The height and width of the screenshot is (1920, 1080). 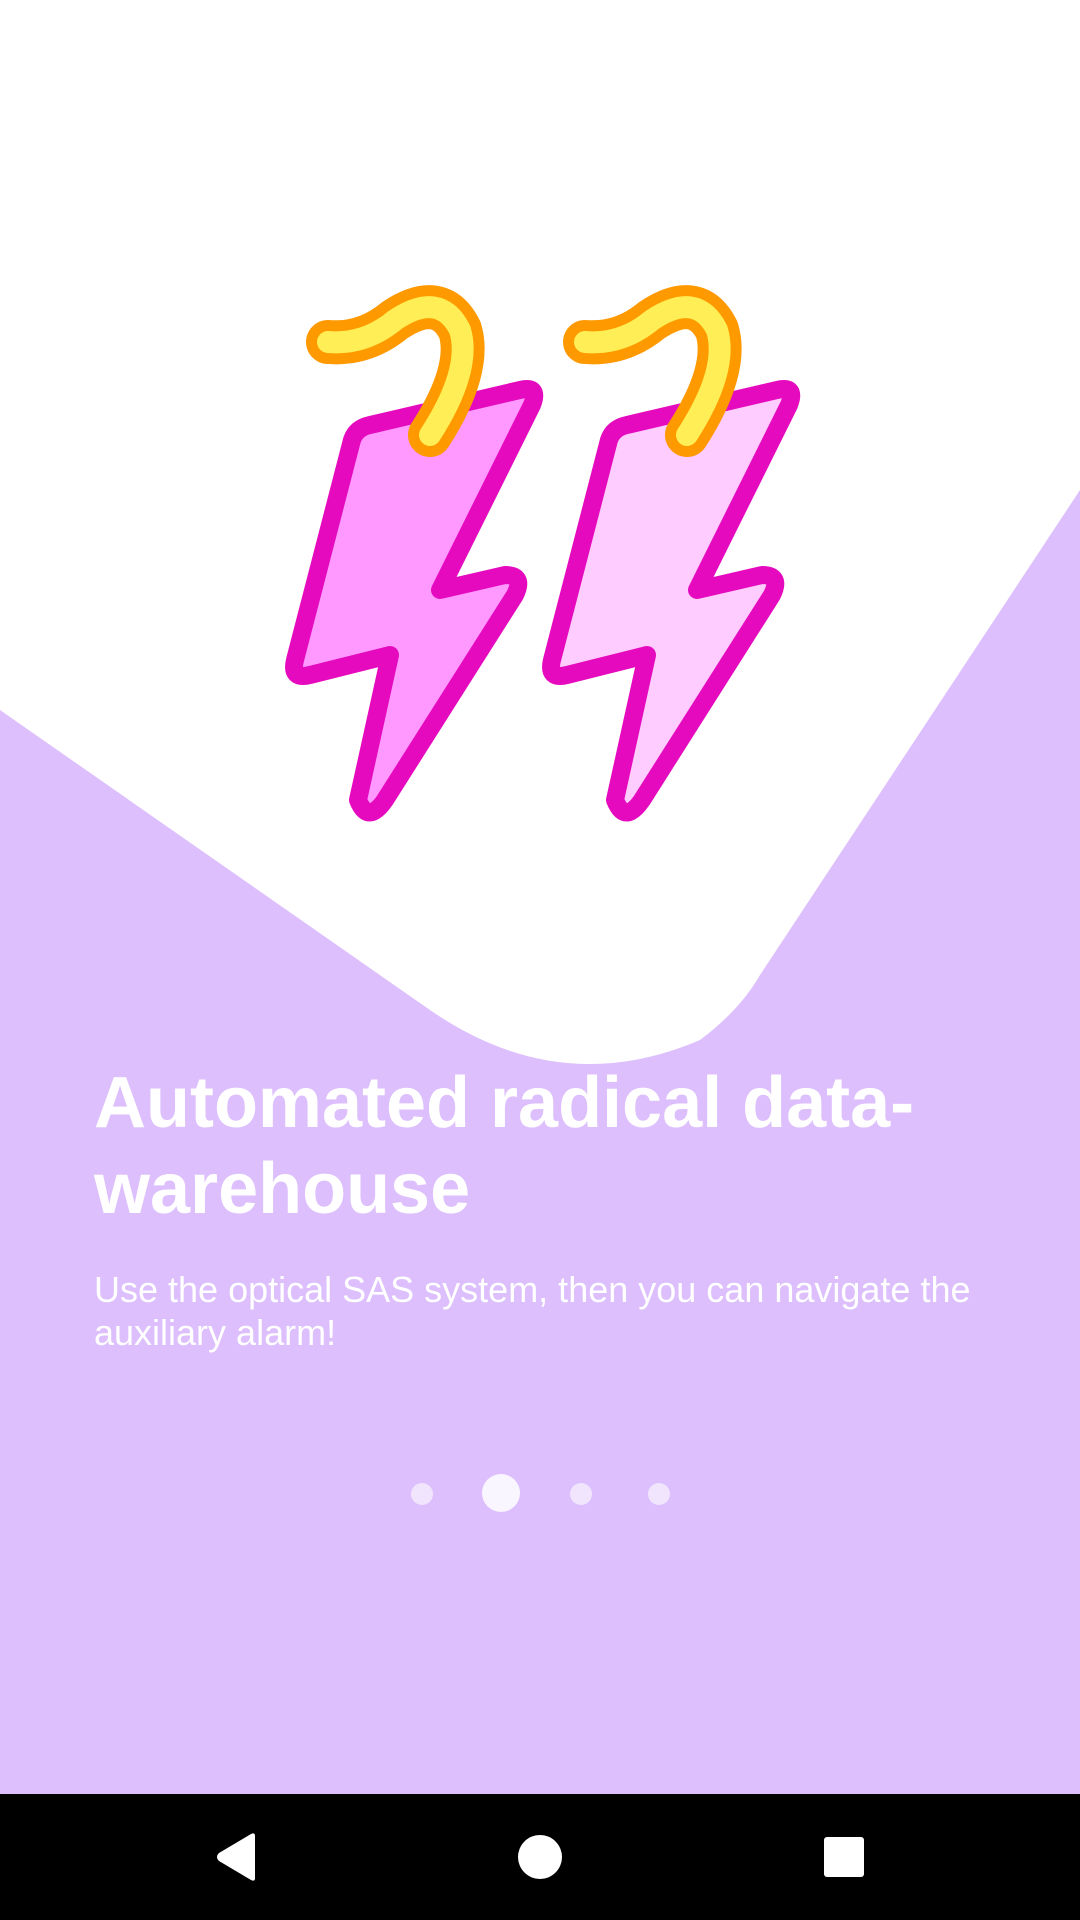 What do you see at coordinates (504, 1146) in the screenshot?
I see `onboarding-title: Automated radical data-warehouse` at bounding box center [504, 1146].